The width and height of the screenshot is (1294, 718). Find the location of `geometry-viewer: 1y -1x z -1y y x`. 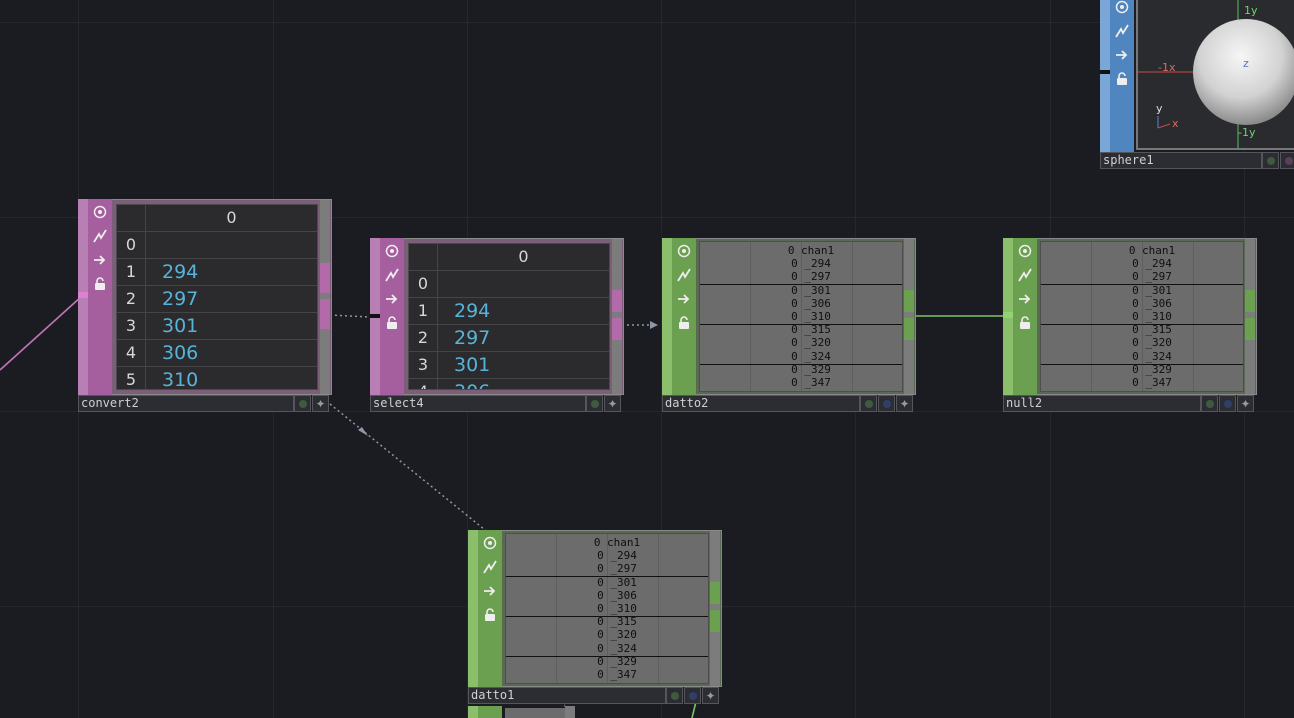

geometry-viewer: 1y -1x z -1y y x is located at coordinates (1215, 75).